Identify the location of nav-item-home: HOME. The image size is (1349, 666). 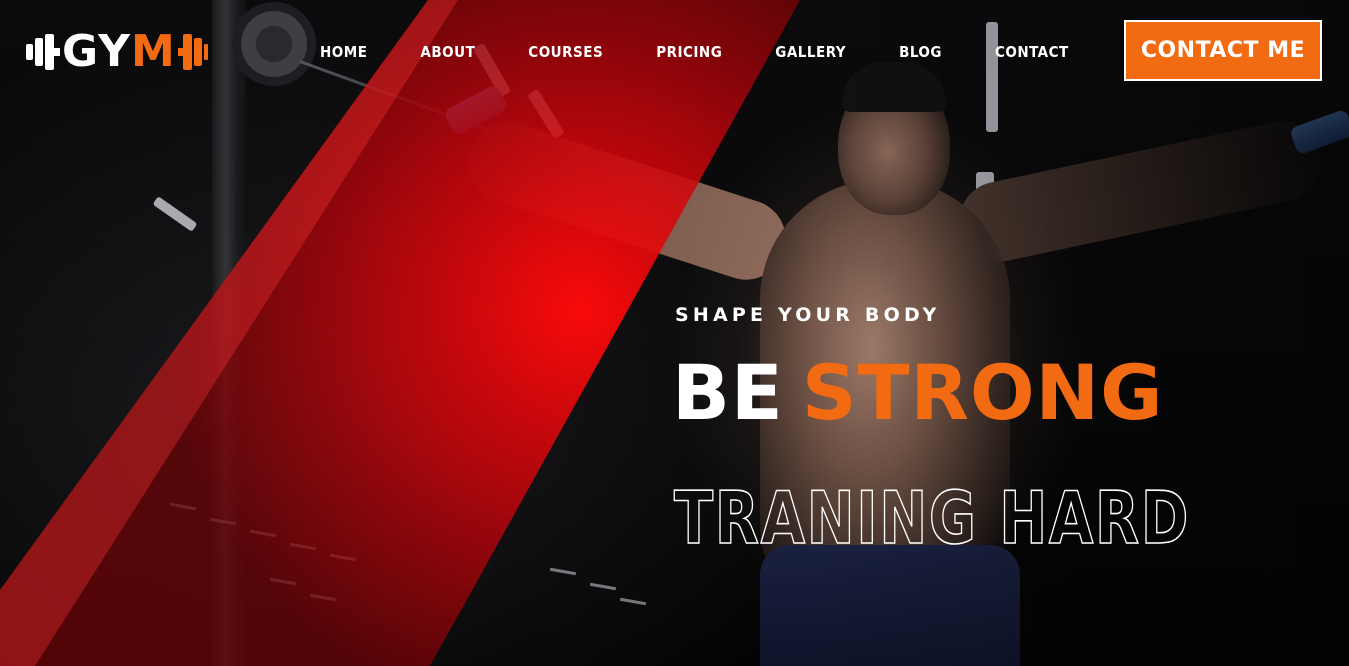
(343, 52).